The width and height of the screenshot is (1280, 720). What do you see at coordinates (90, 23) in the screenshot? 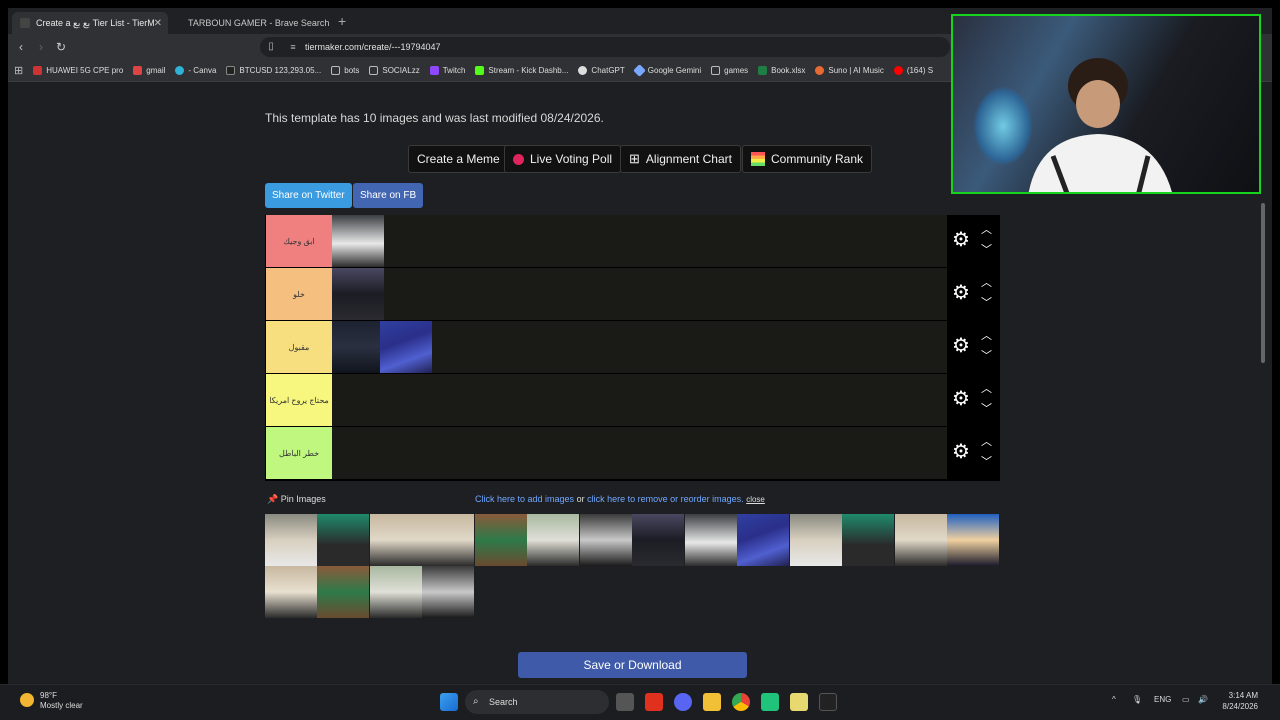
I see `tab-tiermaker: Create a بع بع Tier List - TierMak ✕` at bounding box center [90, 23].